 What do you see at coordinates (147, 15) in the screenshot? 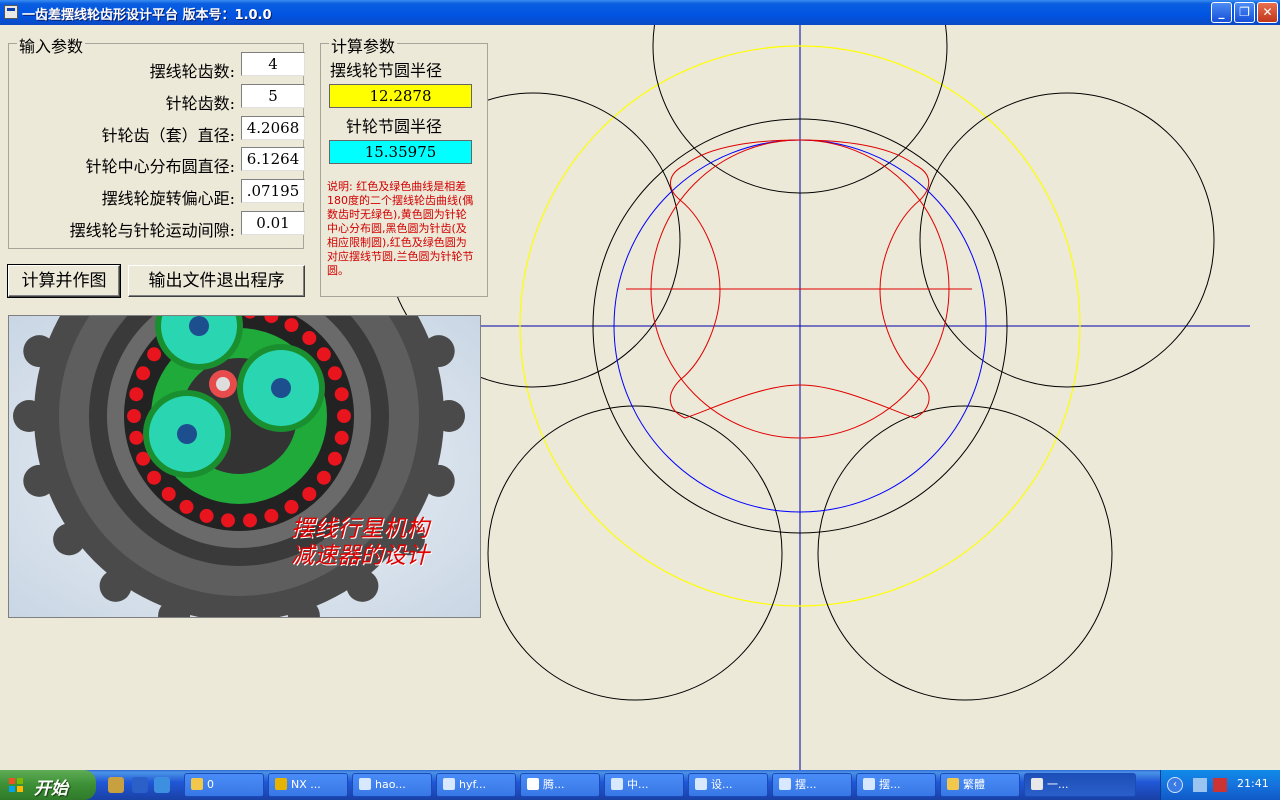
I see `window-title: 一齿差摆线轮齿形设计平台 版本号：1.0.0` at bounding box center [147, 15].